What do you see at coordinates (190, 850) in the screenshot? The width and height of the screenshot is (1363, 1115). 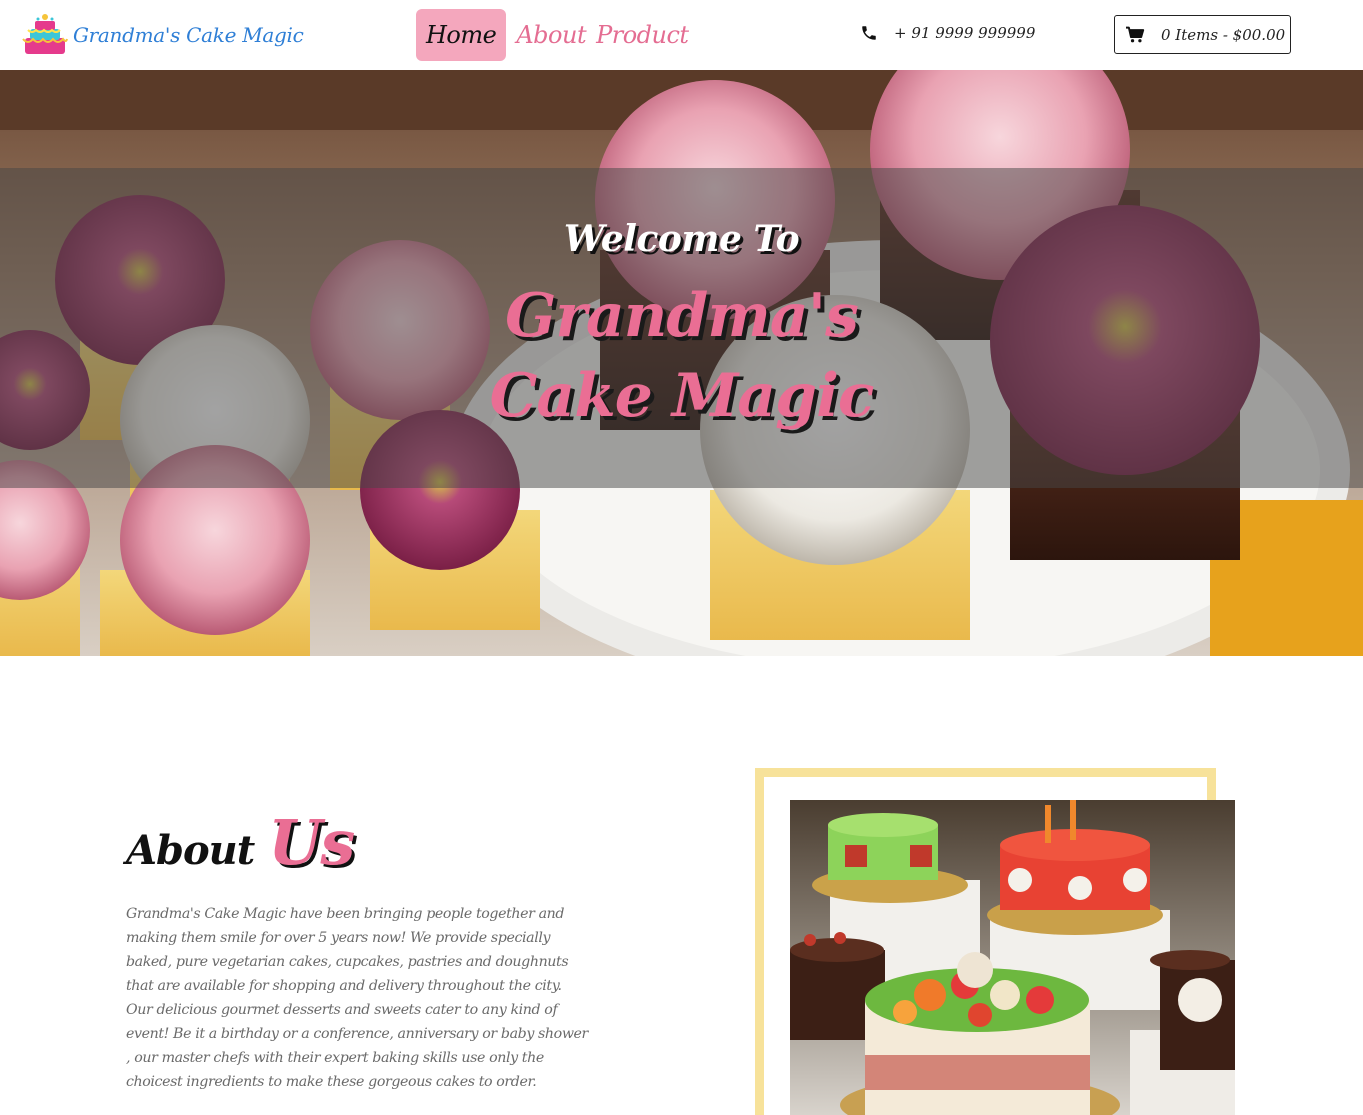 I see `about-heading-word1: About` at bounding box center [190, 850].